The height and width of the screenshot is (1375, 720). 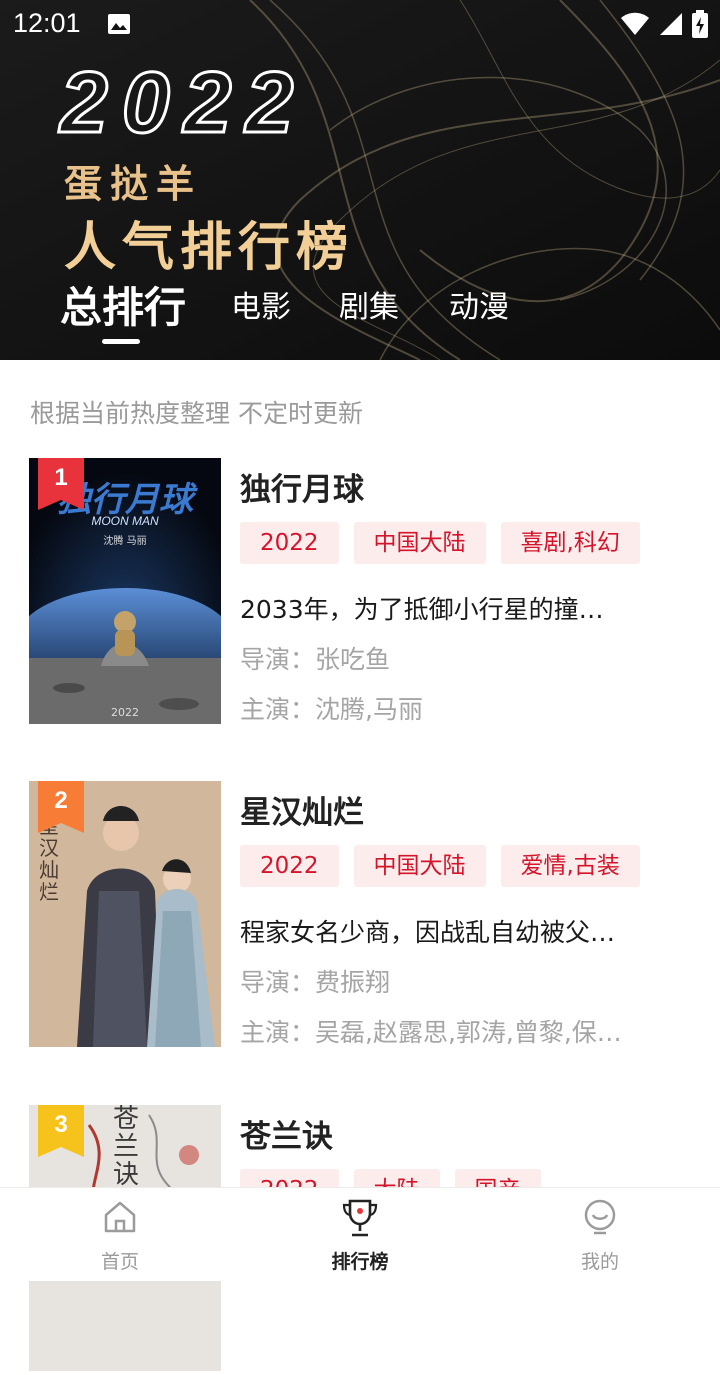 What do you see at coordinates (120, 1219) in the screenshot?
I see `home-icon` at bounding box center [120, 1219].